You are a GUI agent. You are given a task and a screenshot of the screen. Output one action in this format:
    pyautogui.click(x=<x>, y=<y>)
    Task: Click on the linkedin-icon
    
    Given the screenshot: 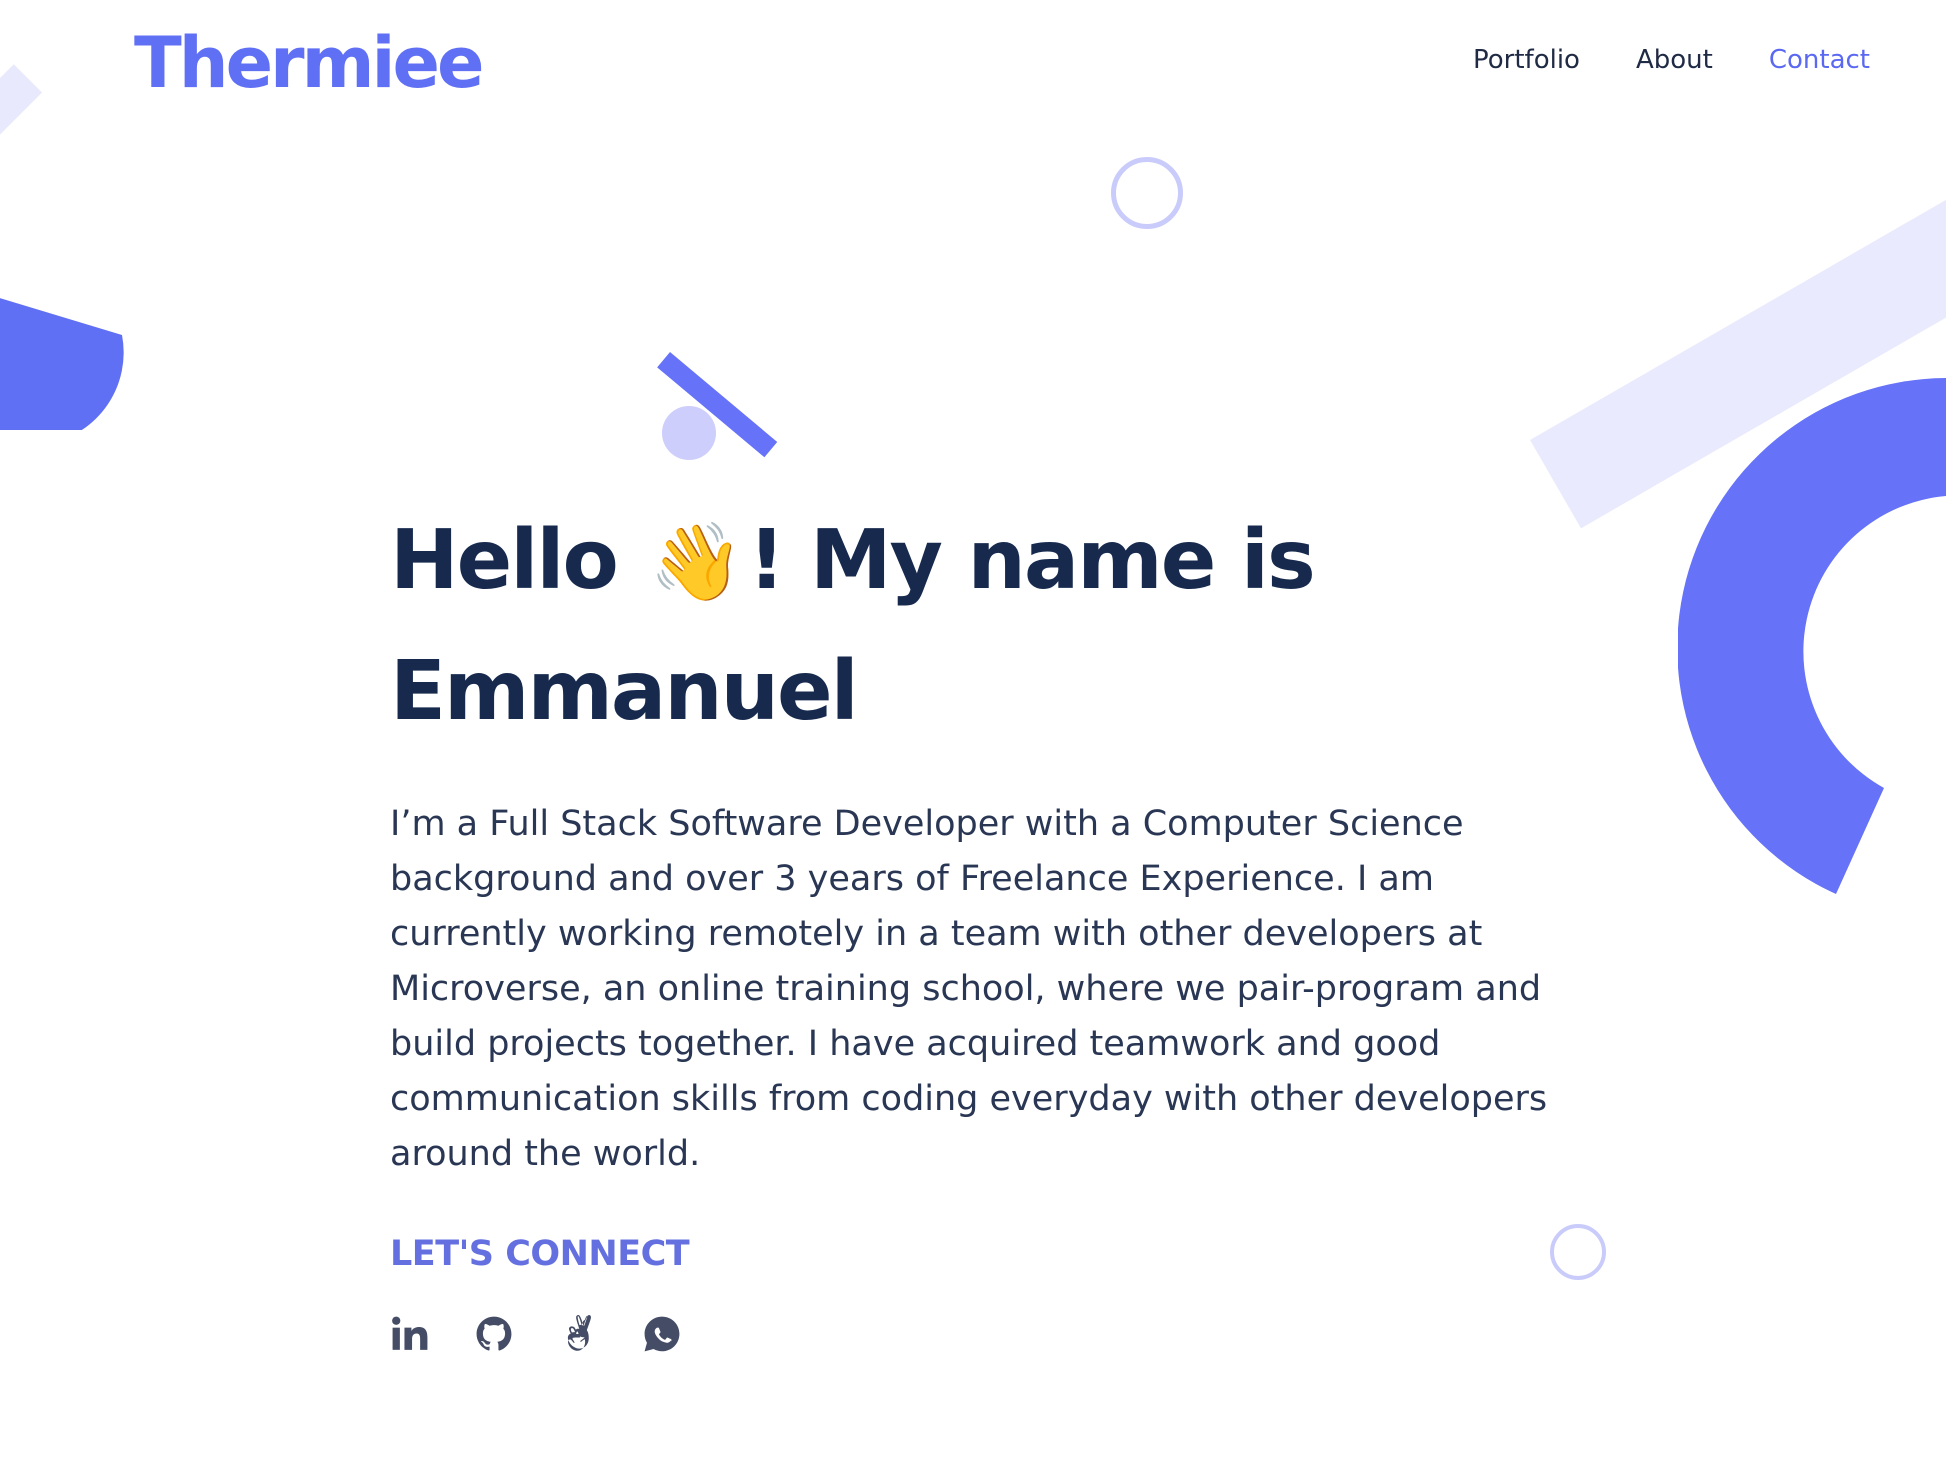 What is the action you would take?
    pyautogui.click(x=410, y=1334)
    